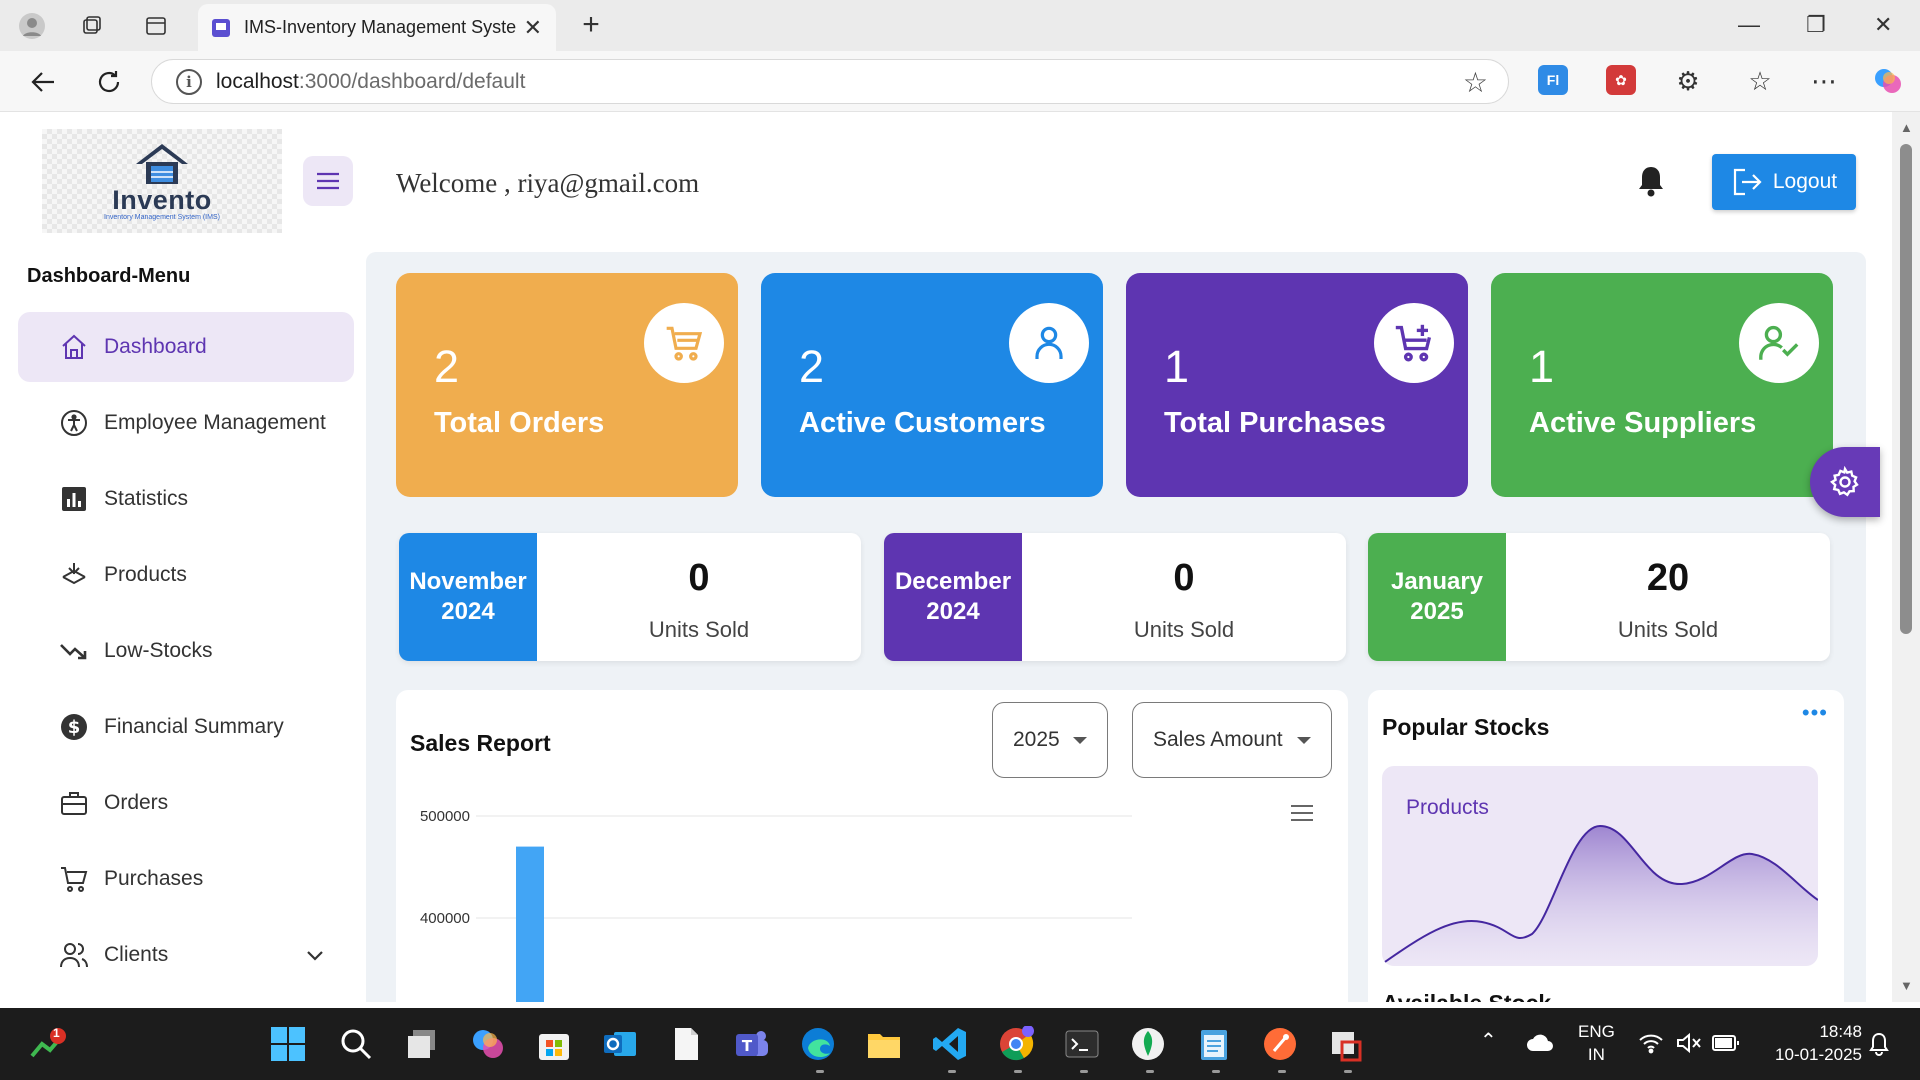  What do you see at coordinates (356, 1044) in the screenshot?
I see `search-icon` at bounding box center [356, 1044].